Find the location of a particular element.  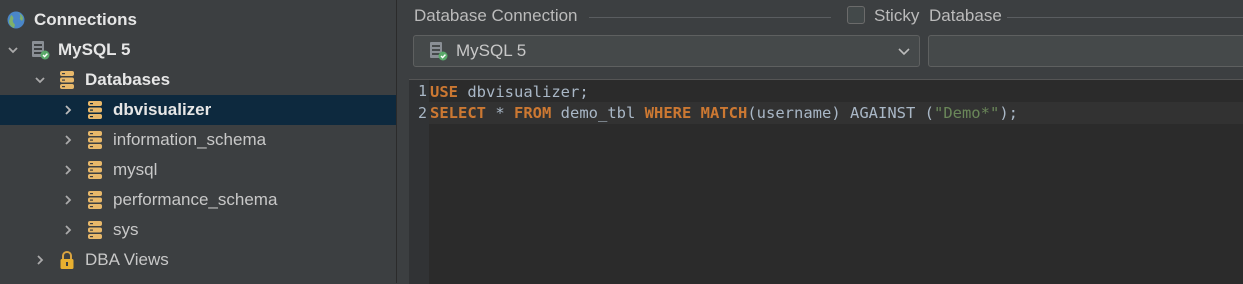

code-text: ); is located at coordinates (1008, 113).